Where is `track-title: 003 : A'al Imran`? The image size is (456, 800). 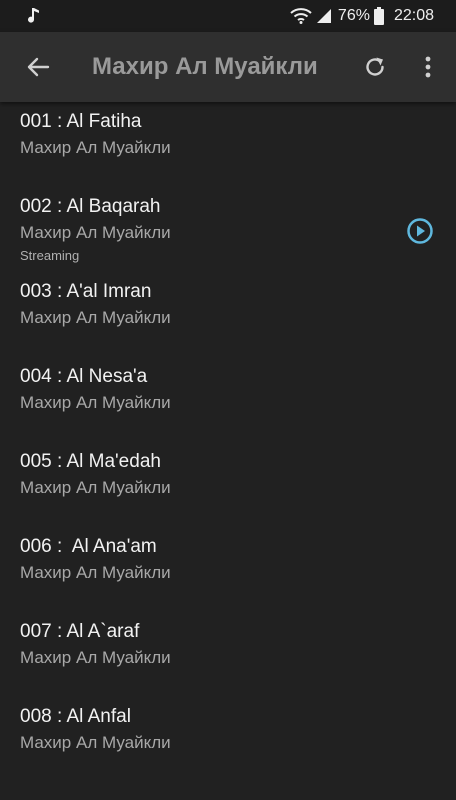
track-title: 003 : A'al Imran is located at coordinates (86, 291).